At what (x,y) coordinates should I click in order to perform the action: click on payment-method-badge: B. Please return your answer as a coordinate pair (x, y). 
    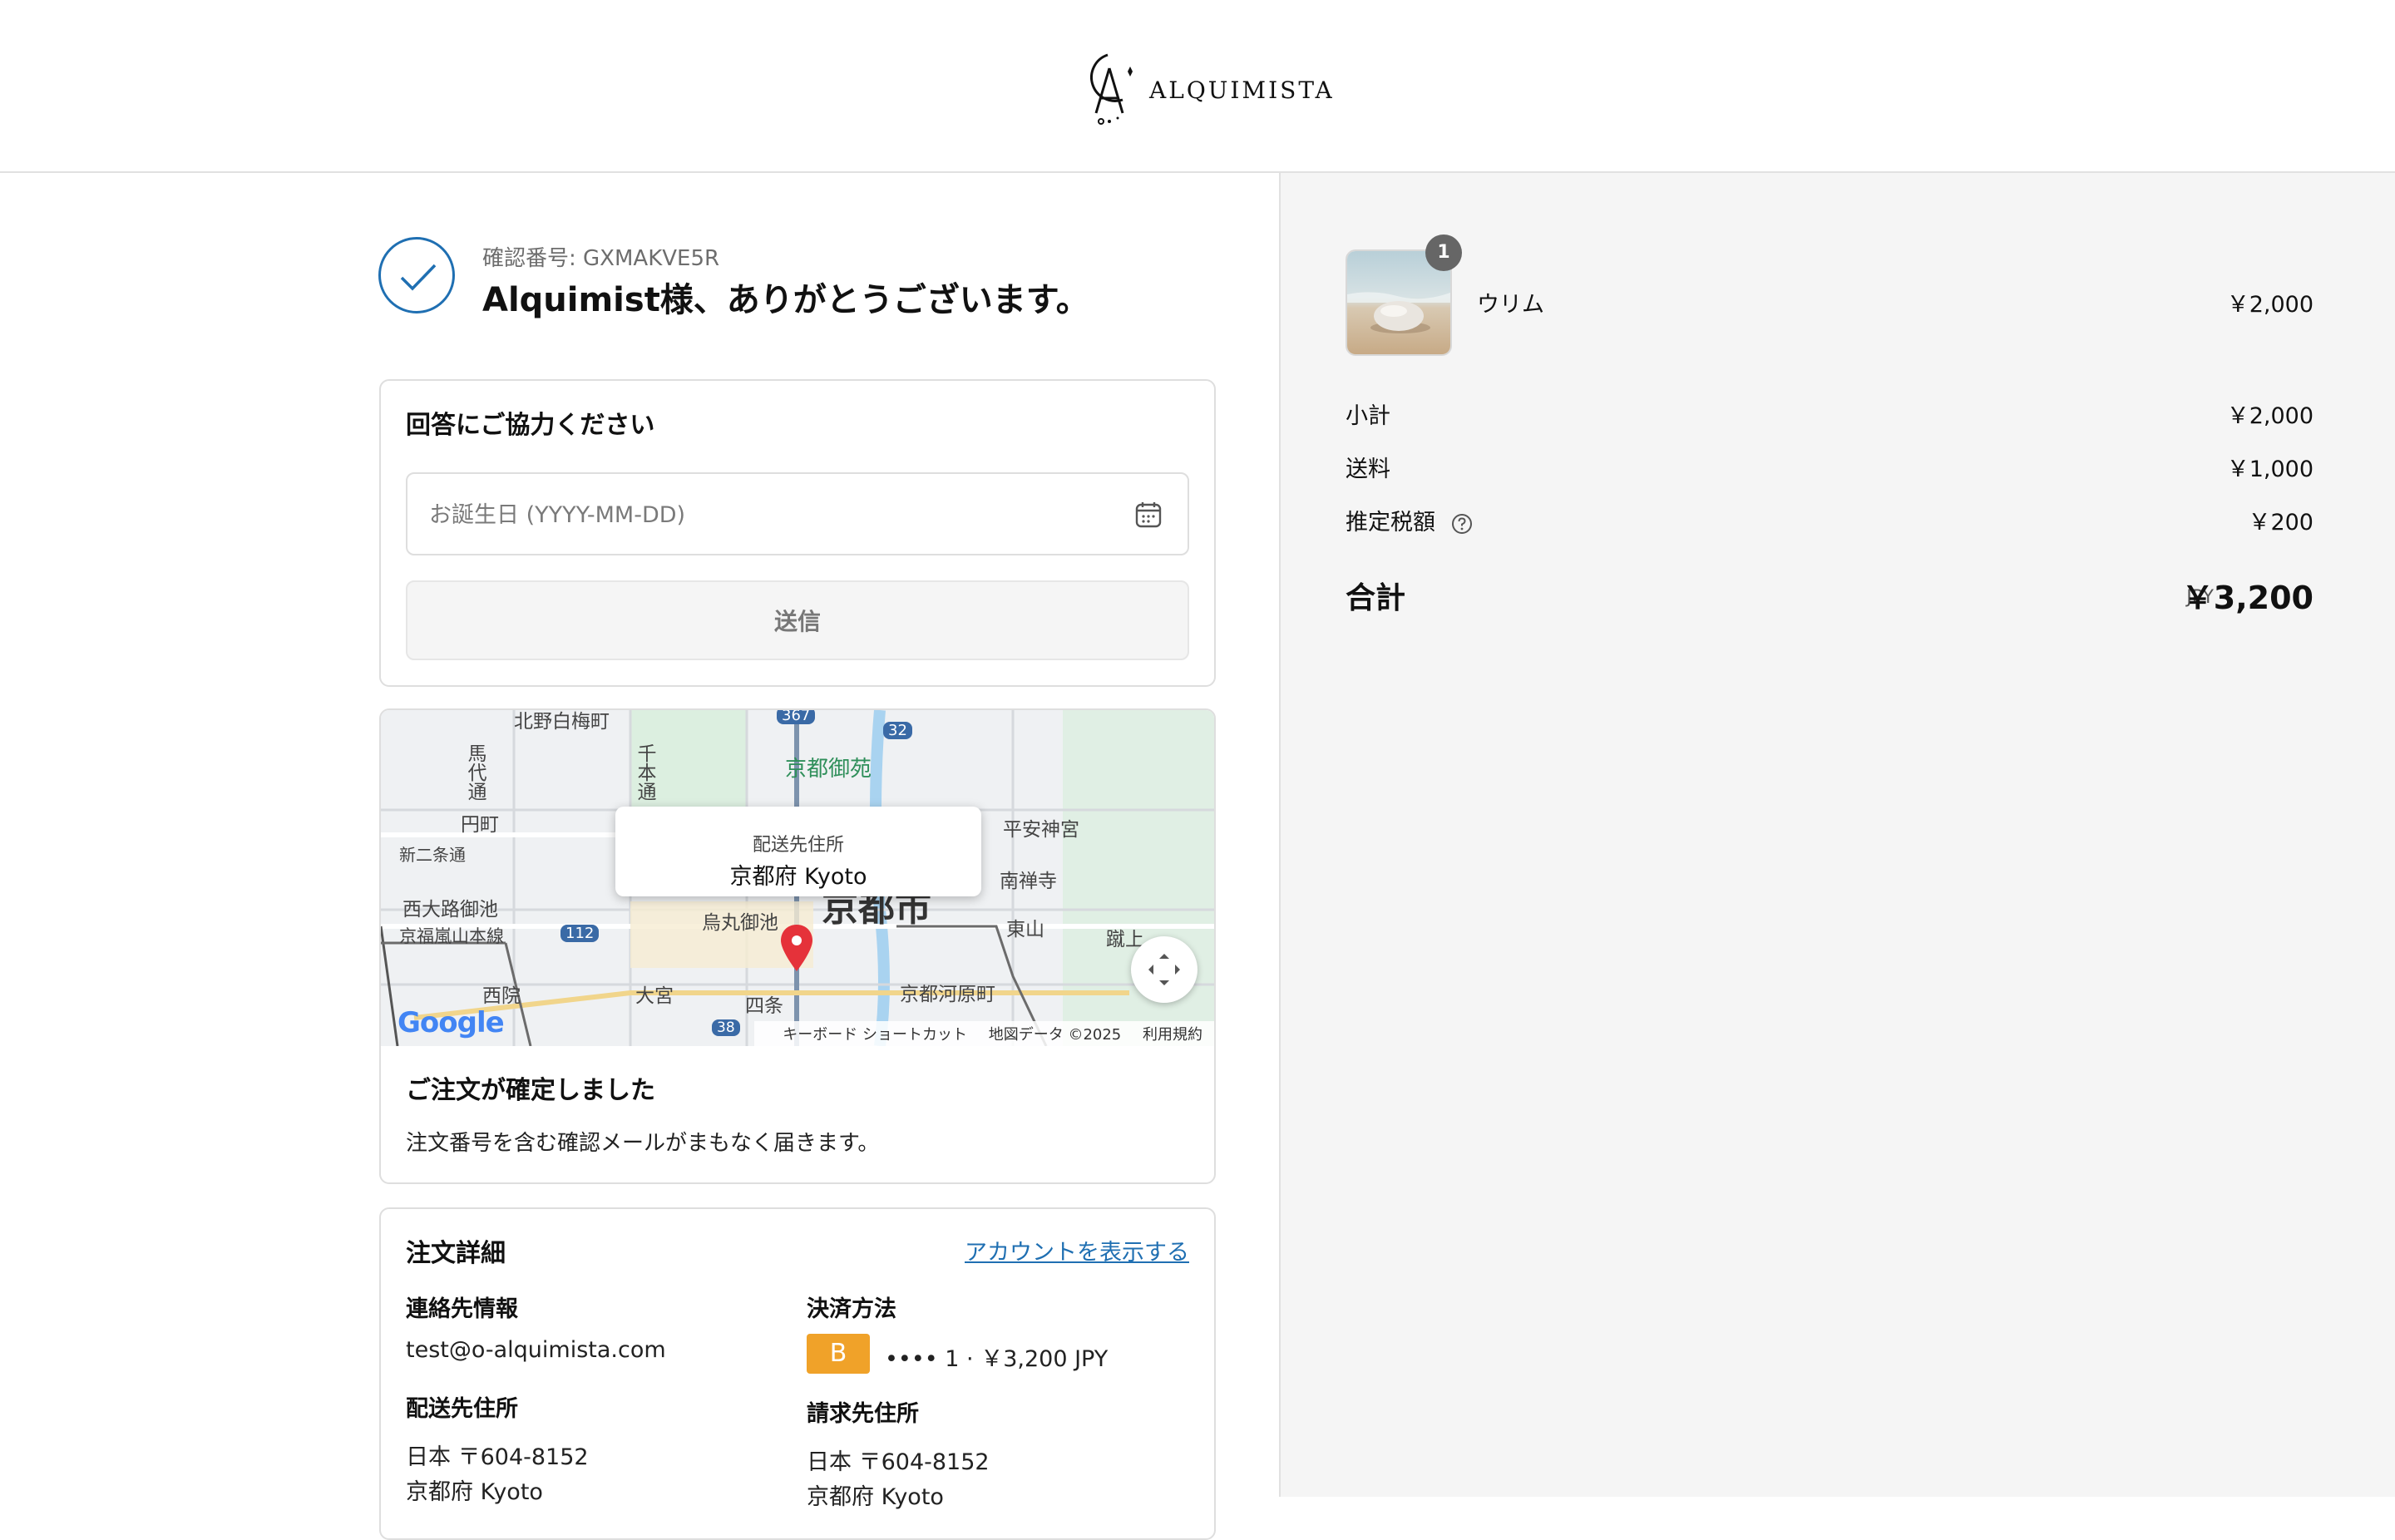
    Looking at the image, I should click on (838, 1354).